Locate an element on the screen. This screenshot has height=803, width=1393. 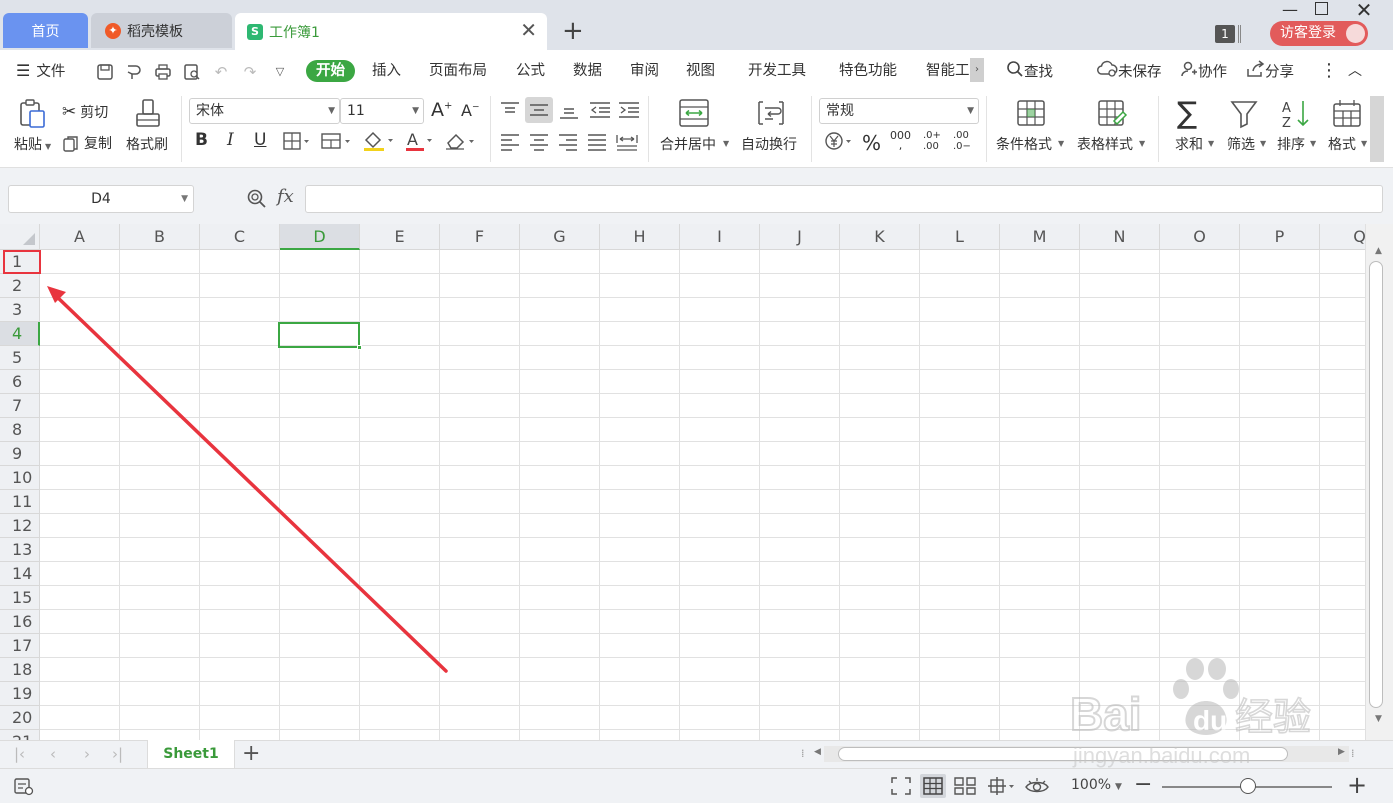
align-bottom-icon is located at coordinates (569, 110).